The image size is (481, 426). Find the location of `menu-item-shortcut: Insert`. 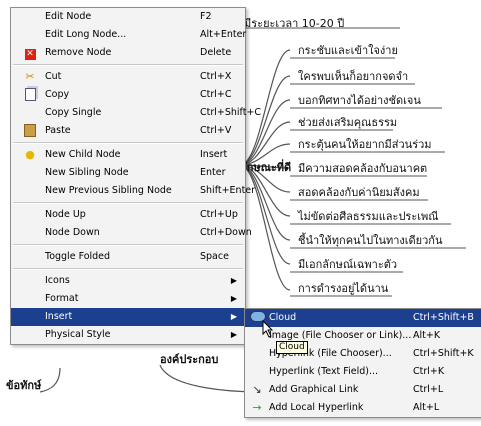

menu-item-shortcut: Insert is located at coordinates (214, 154).